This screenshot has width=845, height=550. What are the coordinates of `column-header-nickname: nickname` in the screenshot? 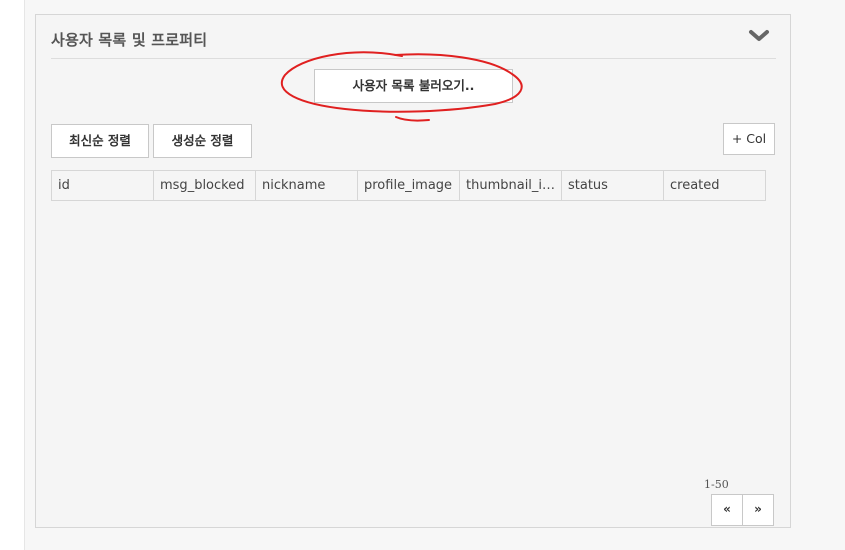 It's located at (307, 185).